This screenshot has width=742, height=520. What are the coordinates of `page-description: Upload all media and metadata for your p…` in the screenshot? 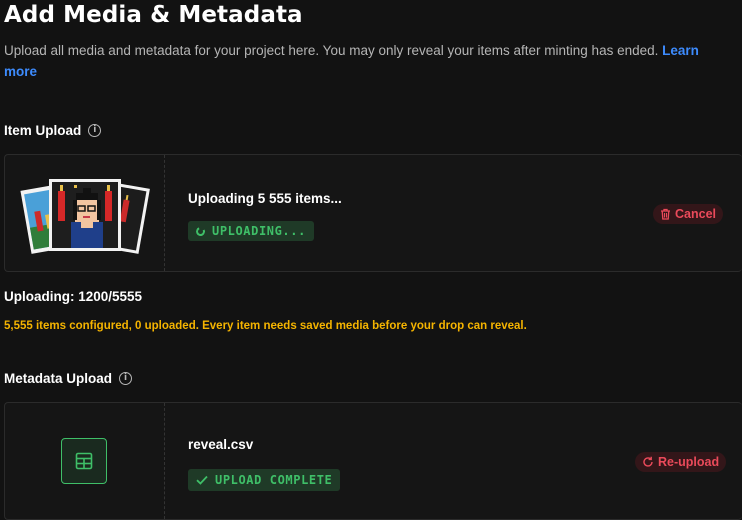 It's located at (369, 61).